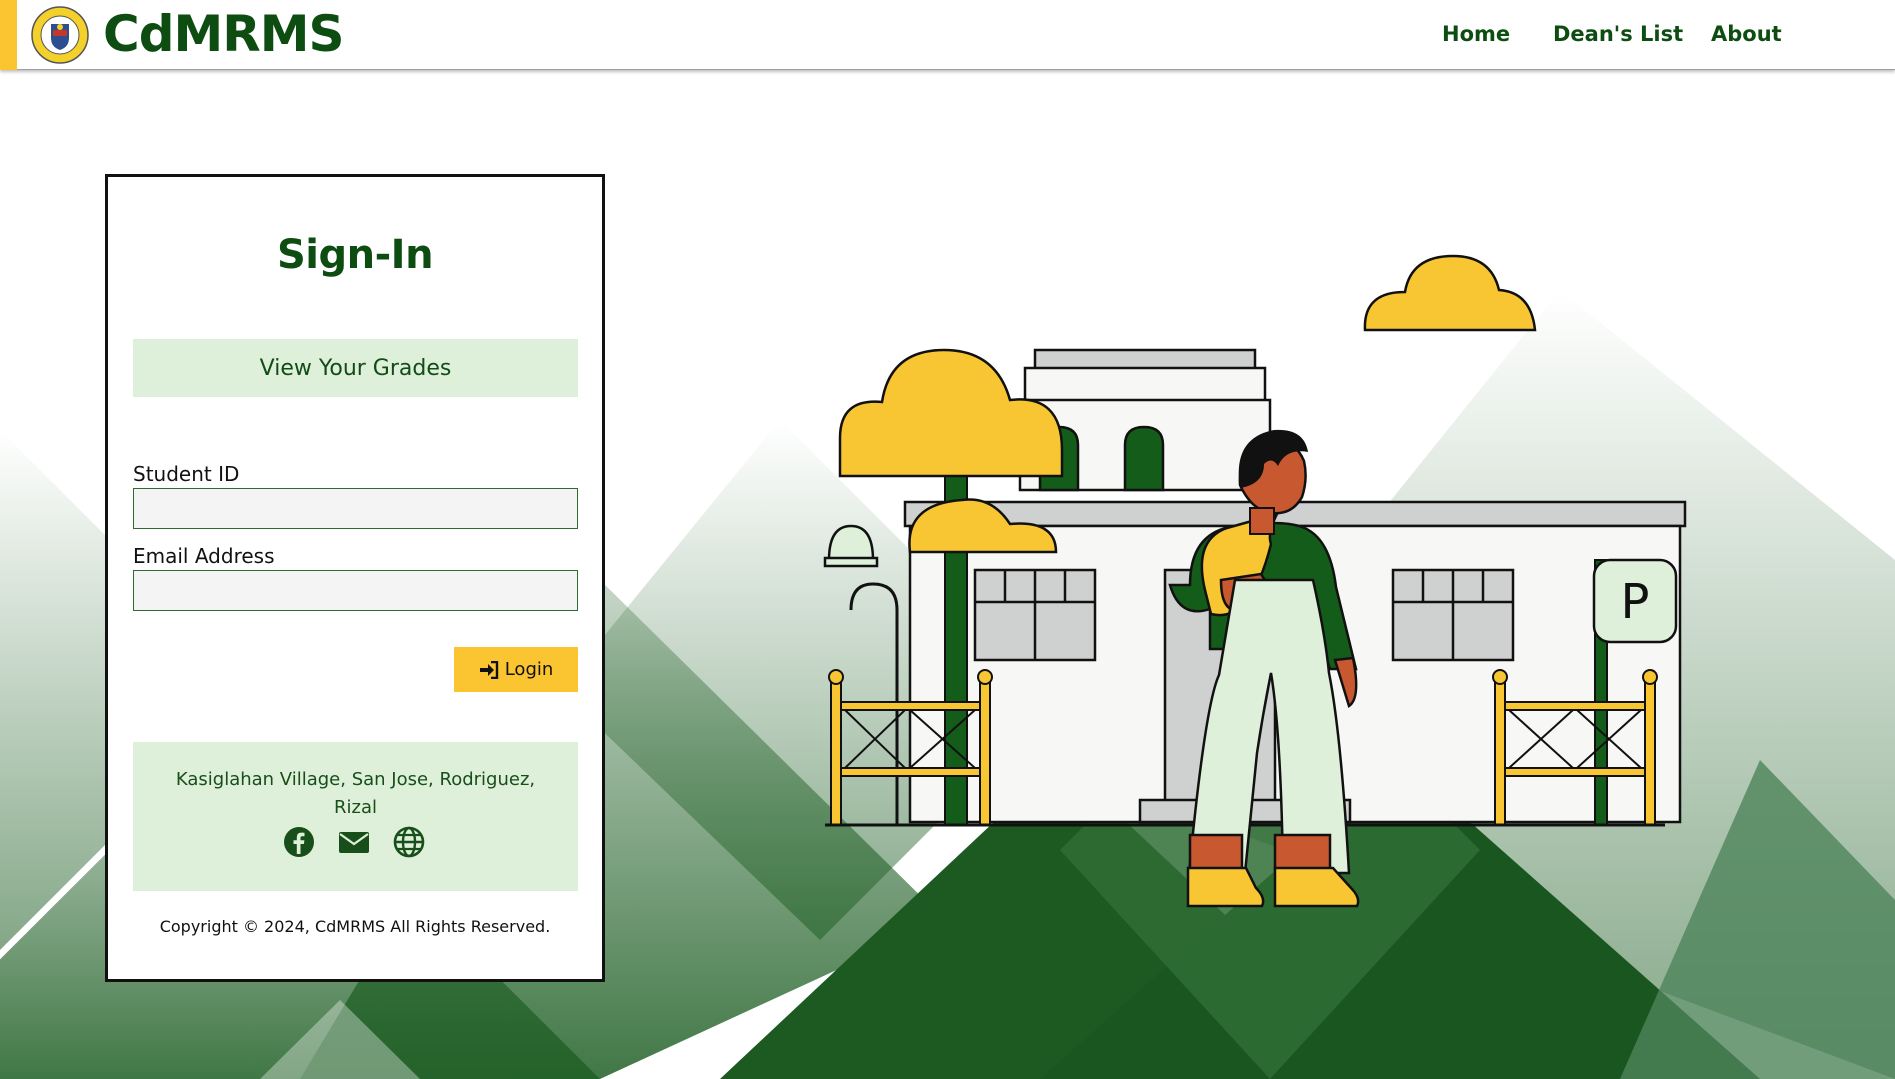 Image resolution: width=1895 pixels, height=1079 pixels. I want to click on email-label: Email Address, so click(204, 556).